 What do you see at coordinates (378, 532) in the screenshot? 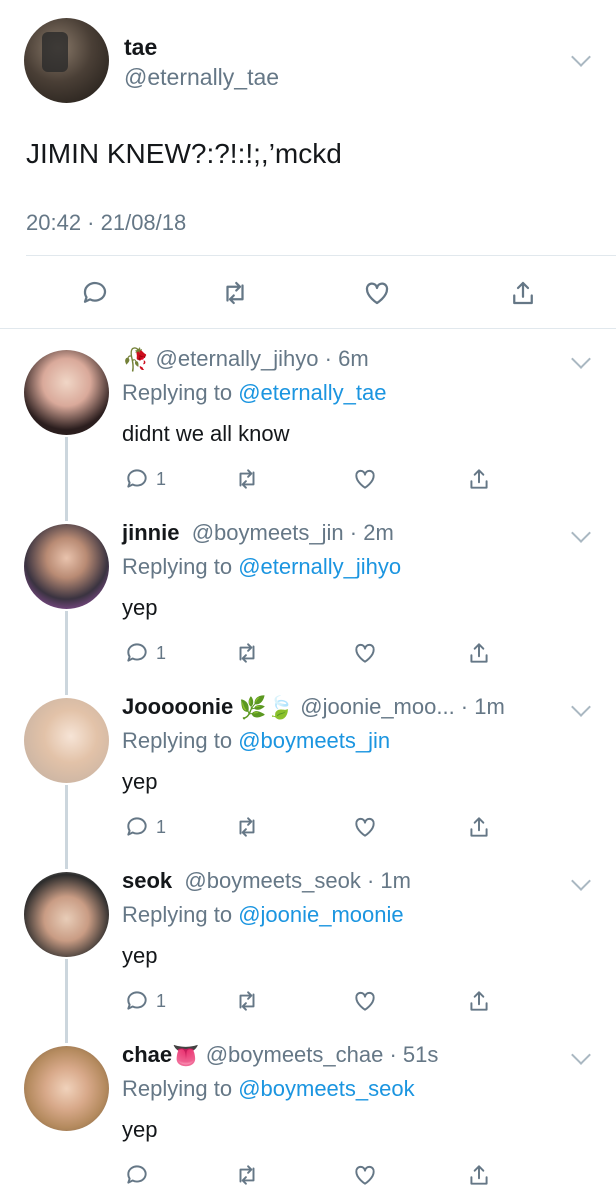
I see `reply-time: 2m` at bounding box center [378, 532].